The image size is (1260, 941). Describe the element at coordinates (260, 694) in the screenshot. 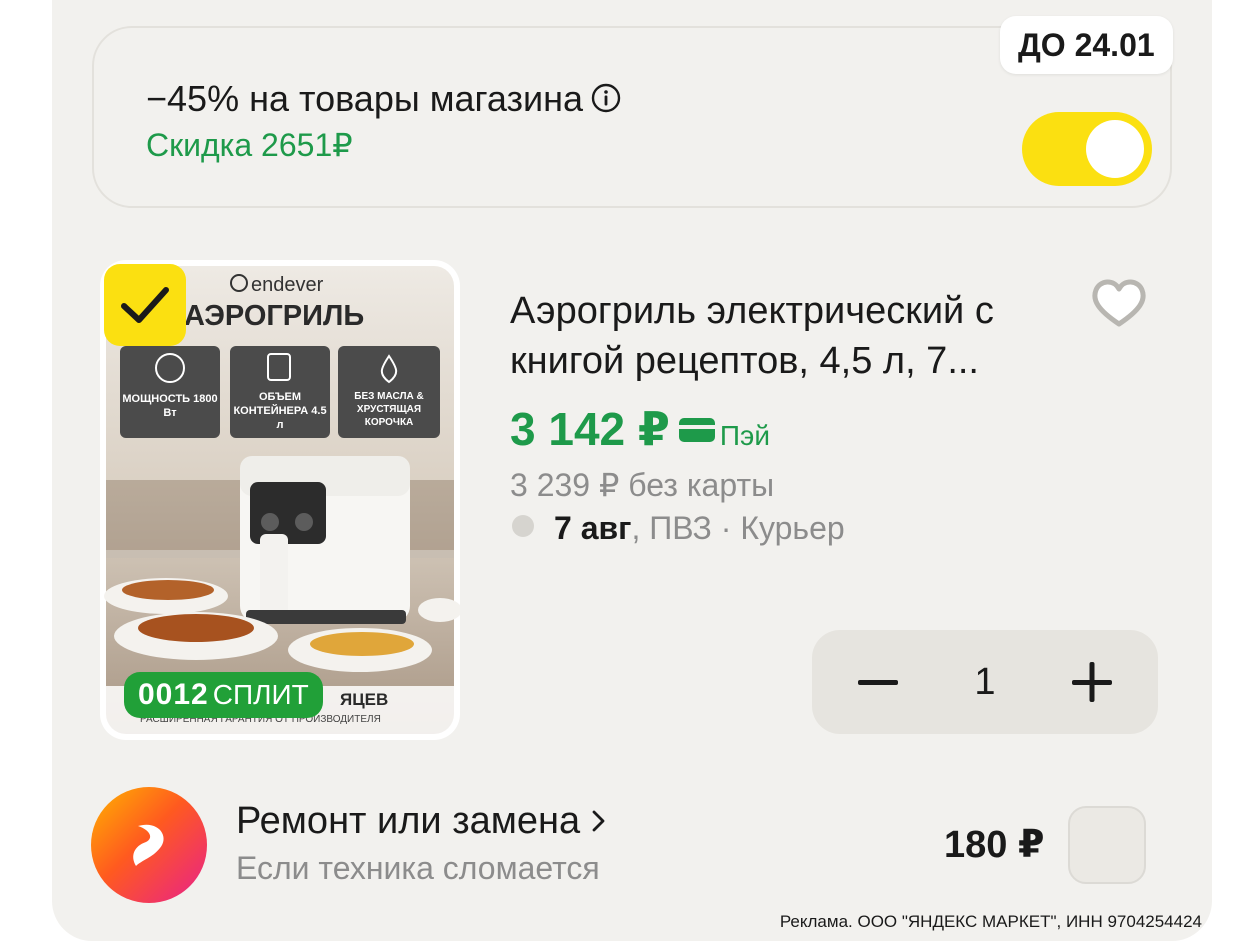

I see `split-label: СПЛИТ` at that location.